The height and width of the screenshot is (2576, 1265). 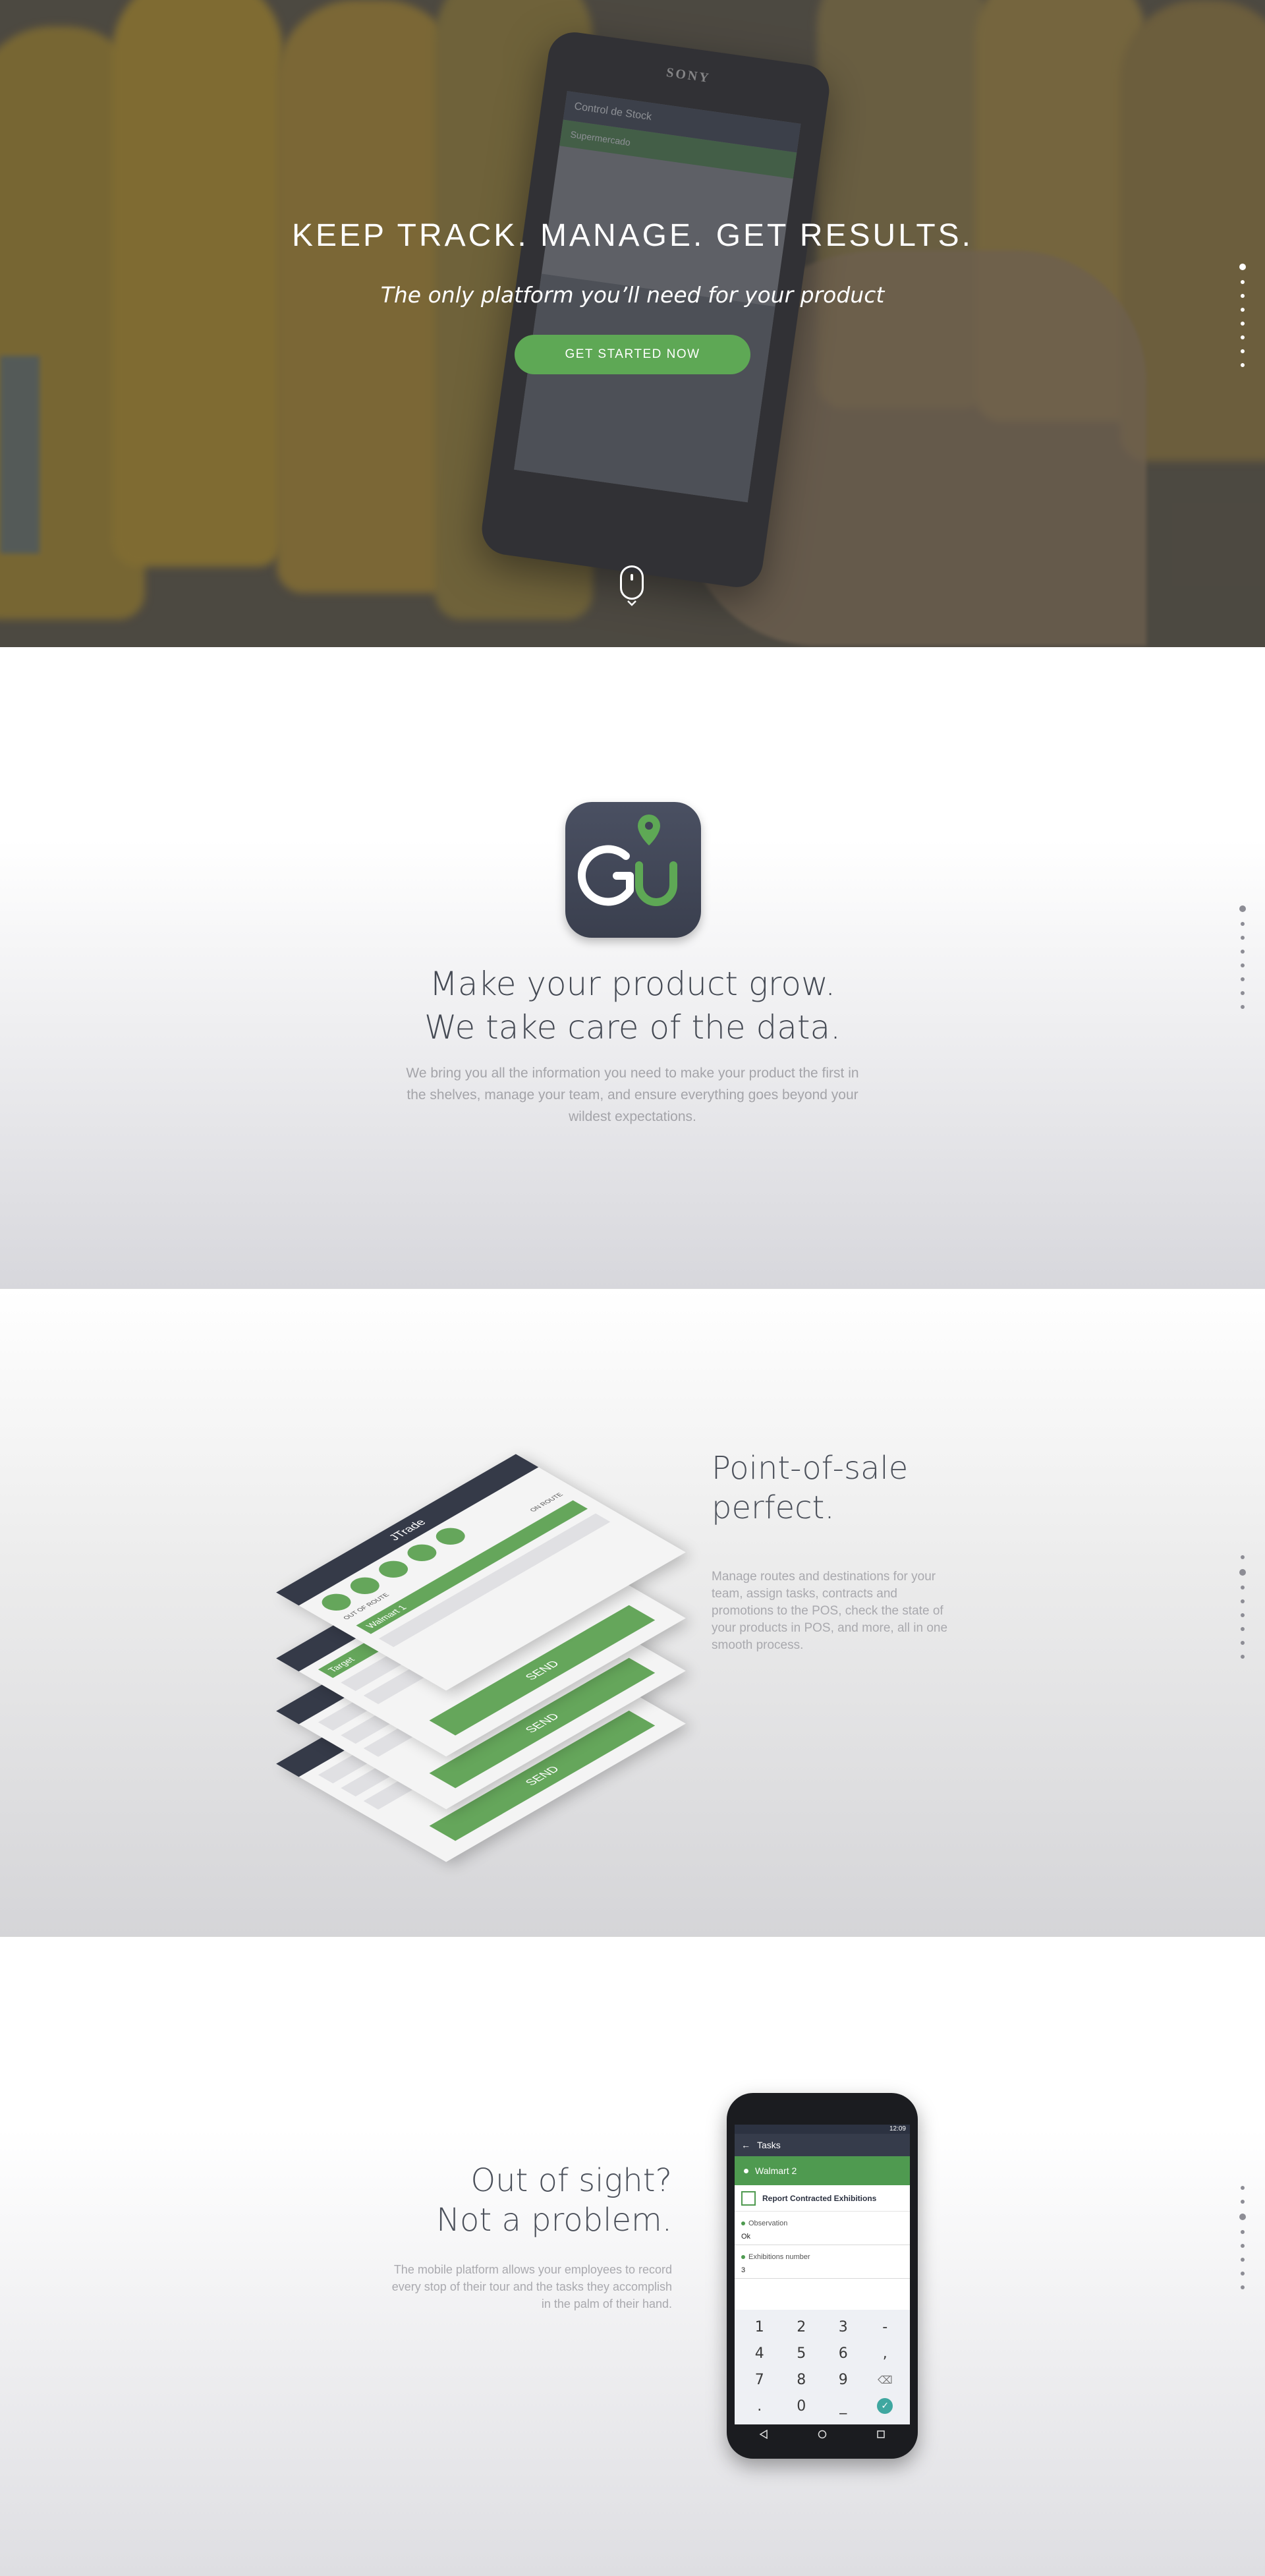 What do you see at coordinates (748, 2198) in the screenshot?
I see `list-icon` at bounding box center [748, 2198].